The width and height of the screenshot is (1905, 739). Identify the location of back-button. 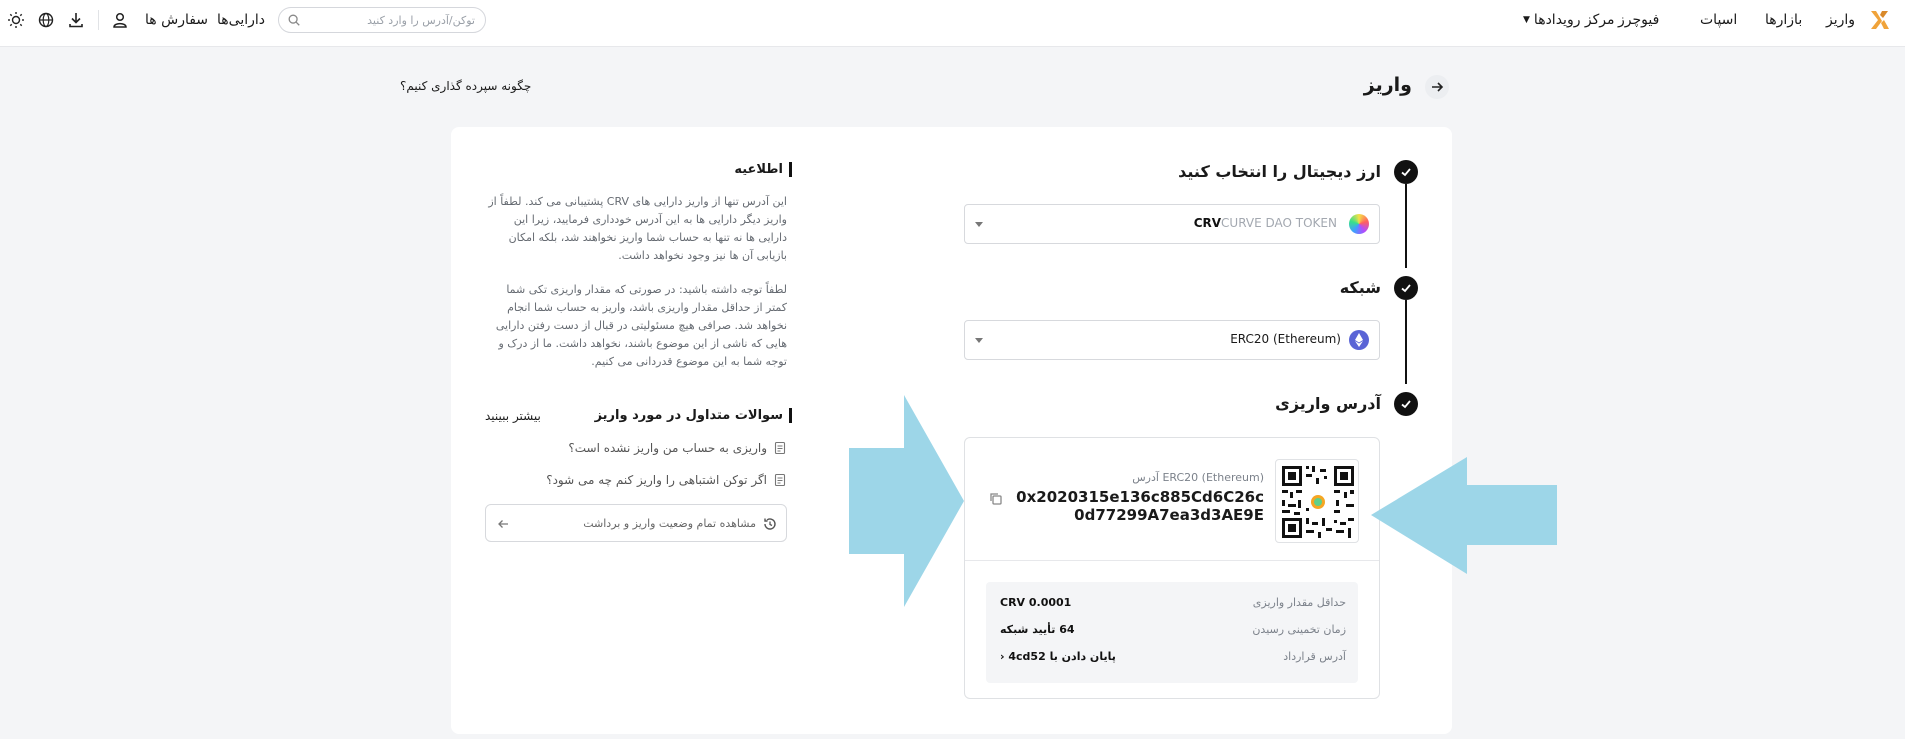
(1437, 87).